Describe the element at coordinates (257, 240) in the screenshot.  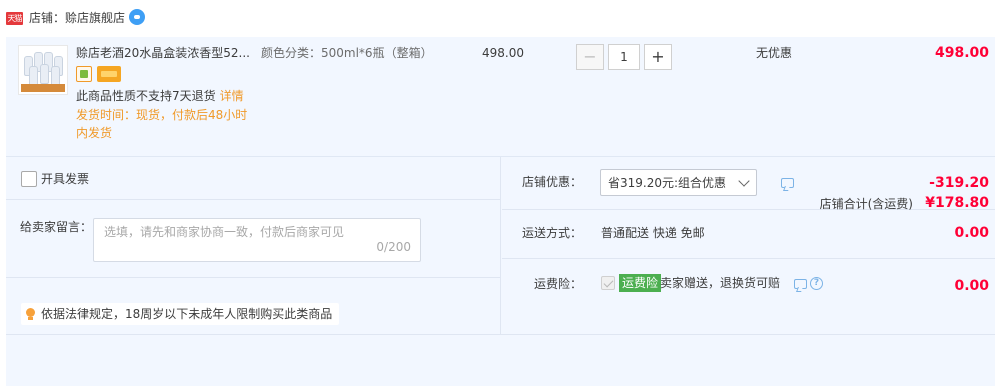
I see `seller-message-textarea: 选填，请先和商家协商一致，付款后商家可见 0/200` at that location.